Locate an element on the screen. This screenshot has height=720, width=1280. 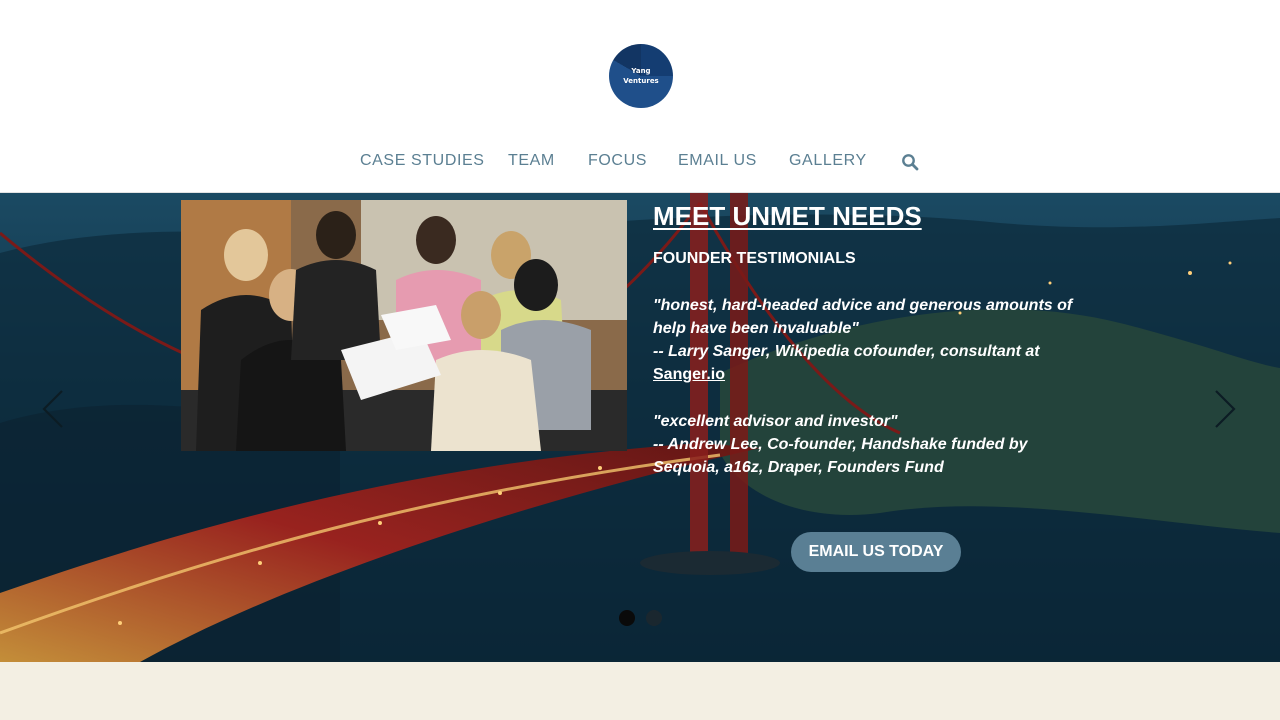
nav-item-email-us: EMAIL US is located at coordinates (717, 161).